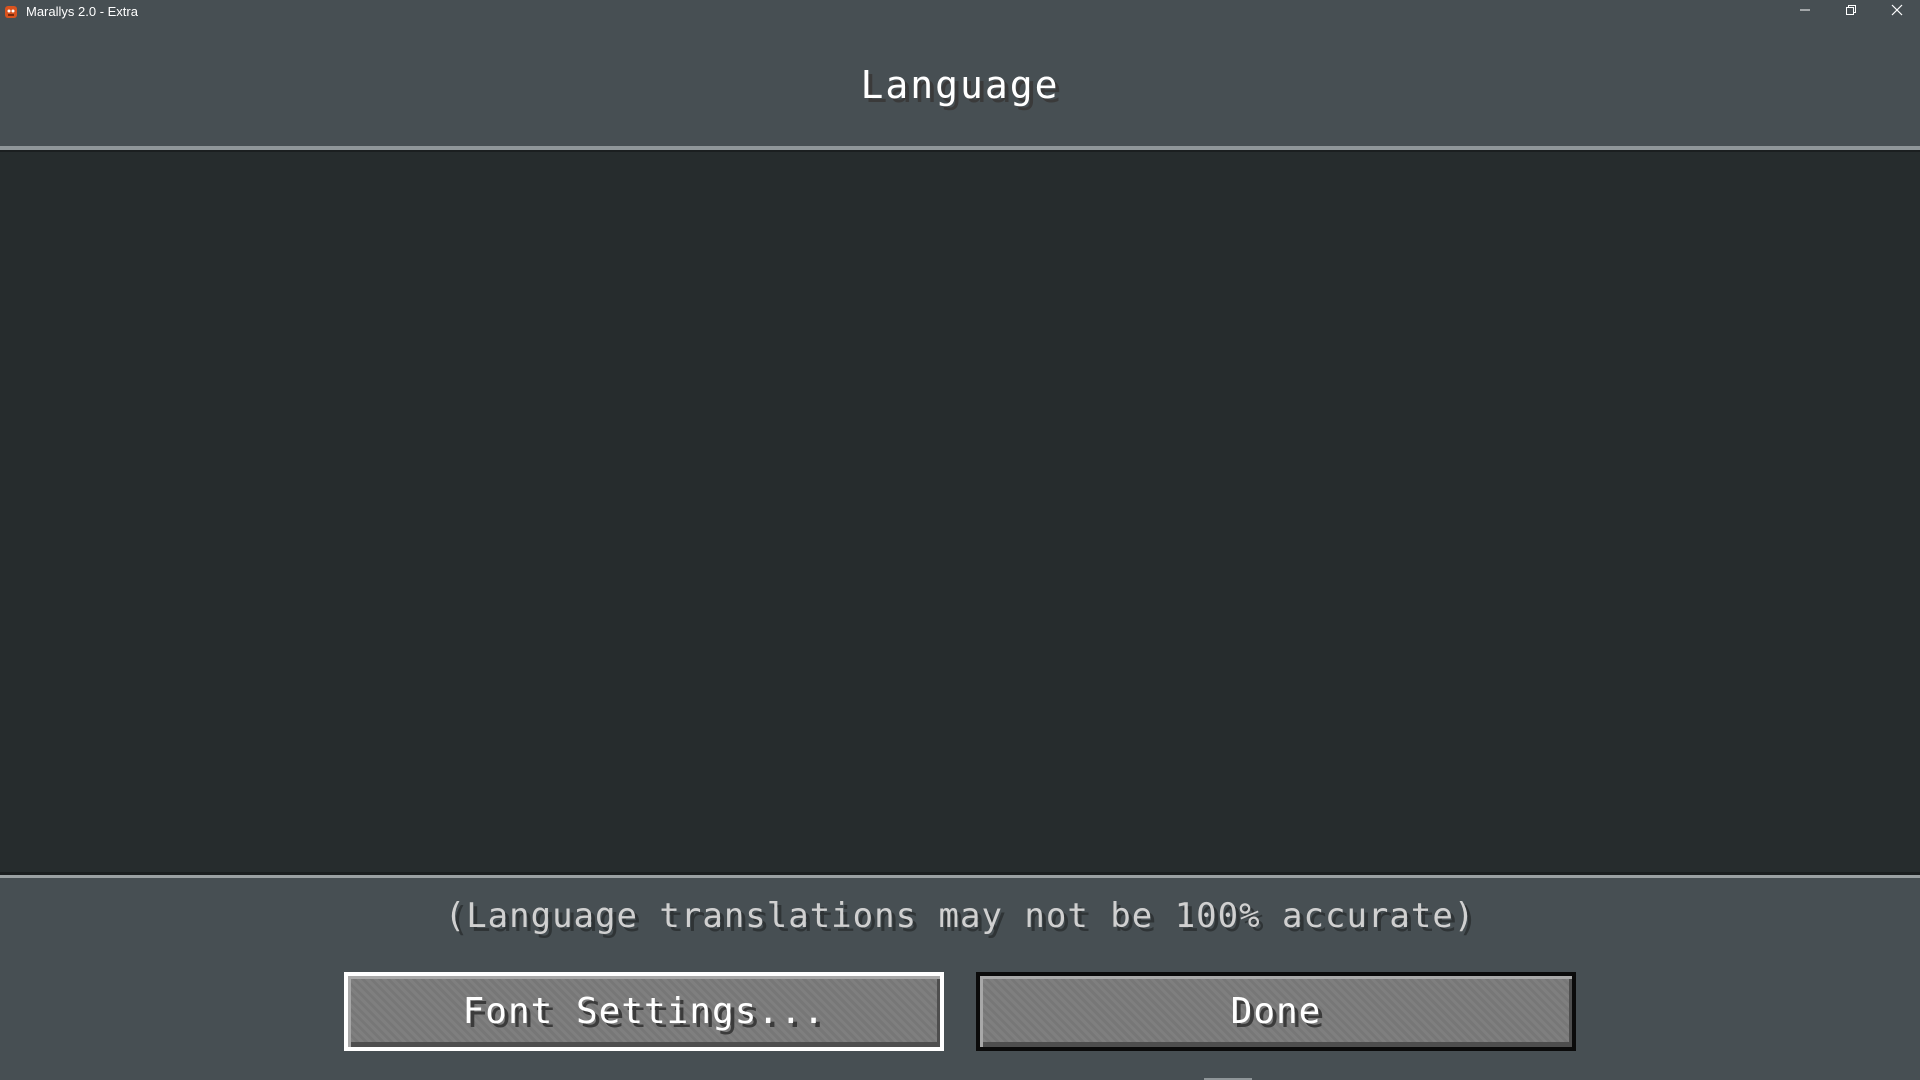 This screenshot has width=1920, height=1080. I want to click on minimize-button, so click(1805, 11).